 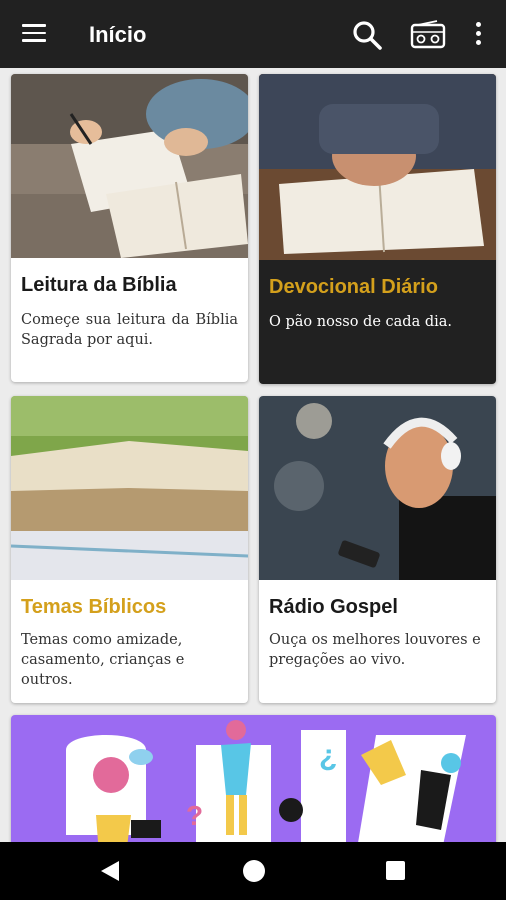 I want to click on radio-icon, so click(x=428, y=35).